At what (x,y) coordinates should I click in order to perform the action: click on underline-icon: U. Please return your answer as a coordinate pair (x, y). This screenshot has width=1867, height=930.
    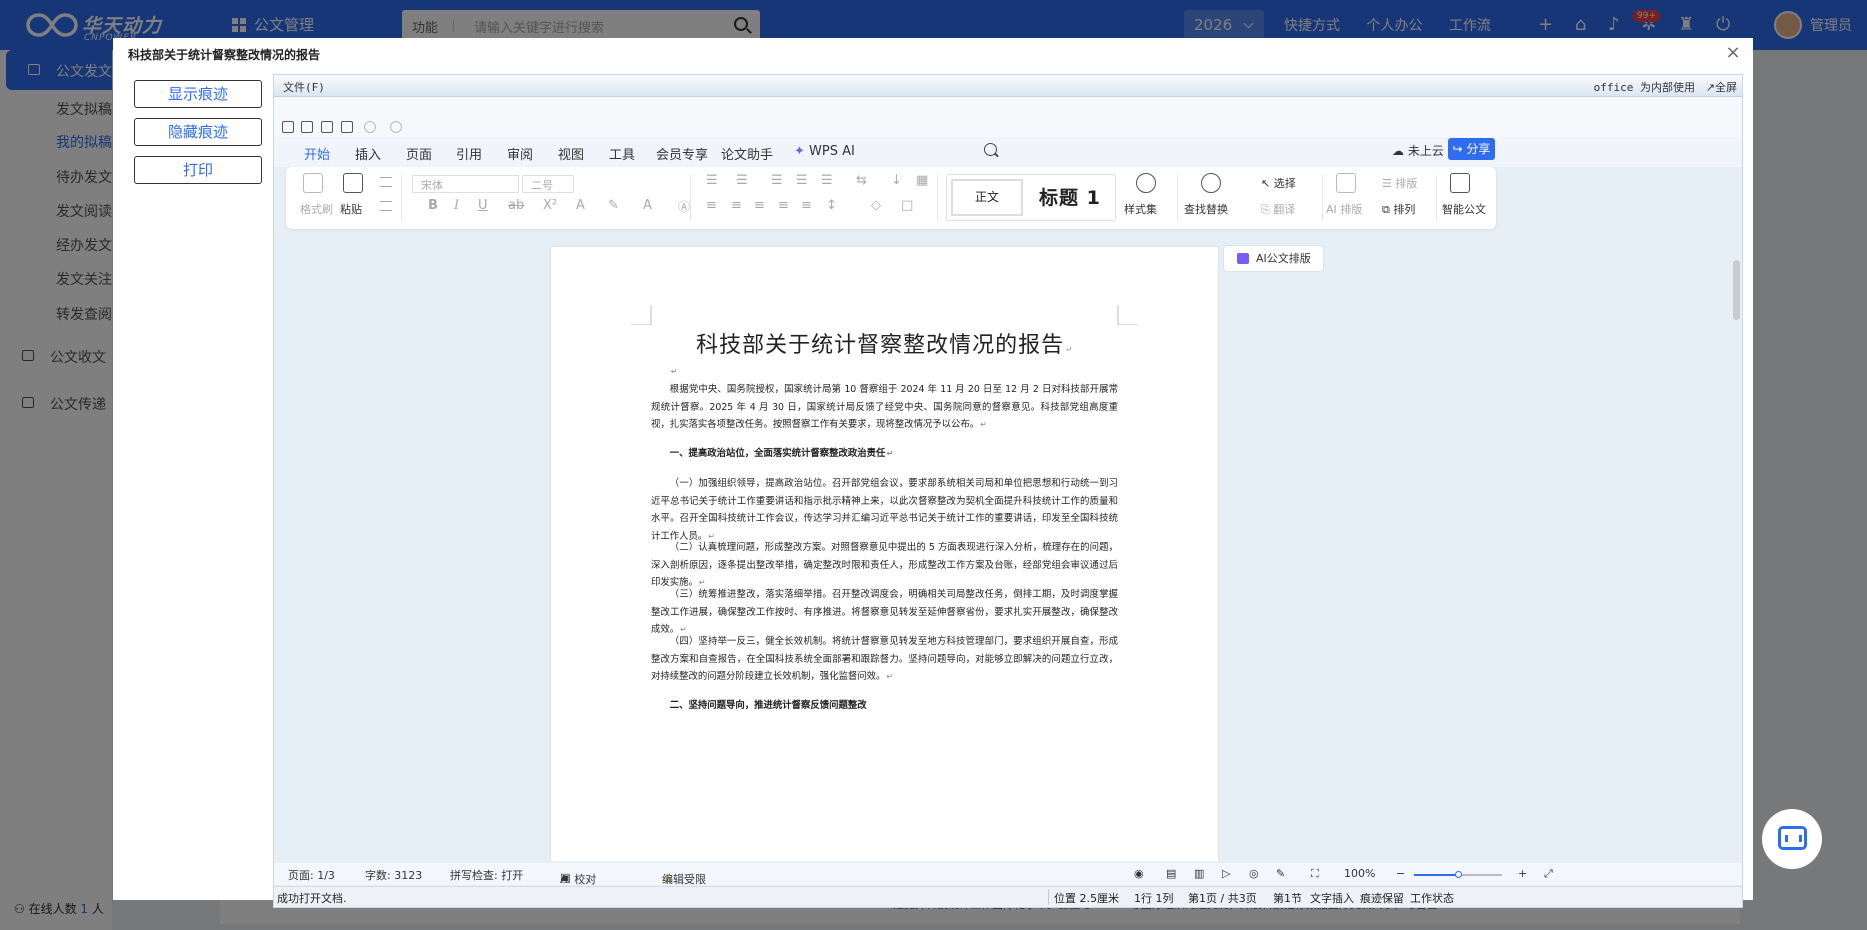
    Looking at the image, I should click on (483, 205).